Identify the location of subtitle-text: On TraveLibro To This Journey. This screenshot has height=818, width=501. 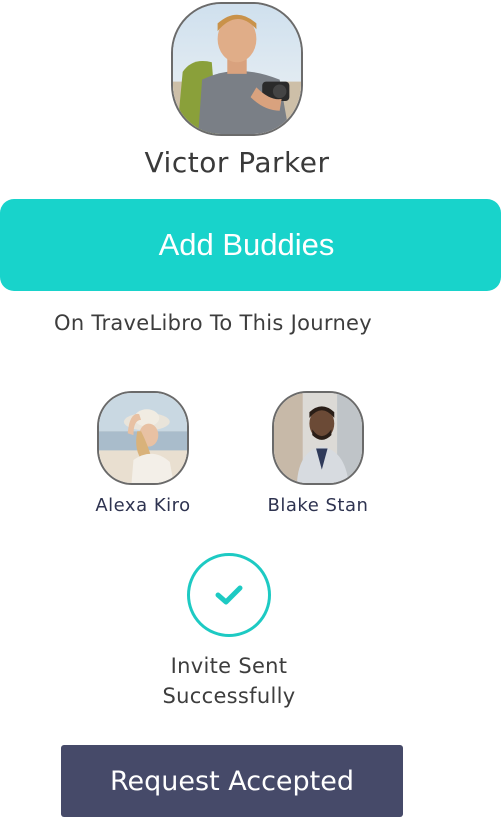
(213, 323).